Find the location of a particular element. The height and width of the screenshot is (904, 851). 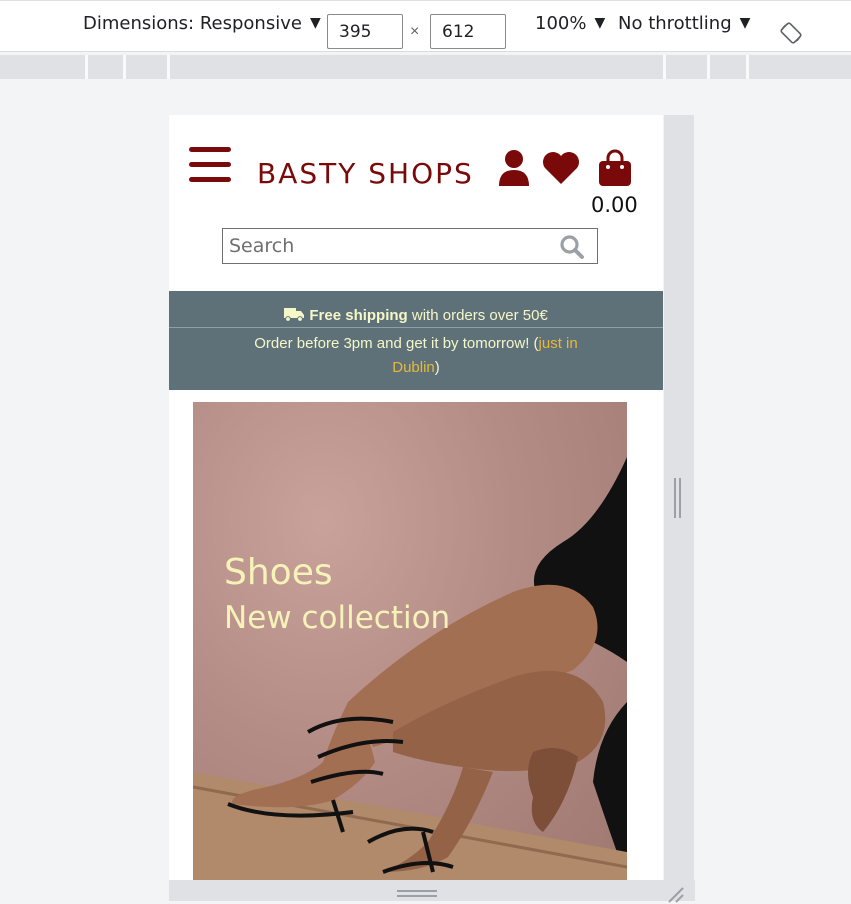

cart-total: 0.00 is located at coordinates (614, 205).